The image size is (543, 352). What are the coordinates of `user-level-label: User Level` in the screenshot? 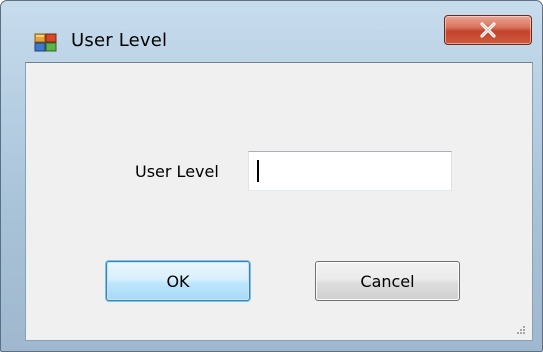 It's located at (177, 171).